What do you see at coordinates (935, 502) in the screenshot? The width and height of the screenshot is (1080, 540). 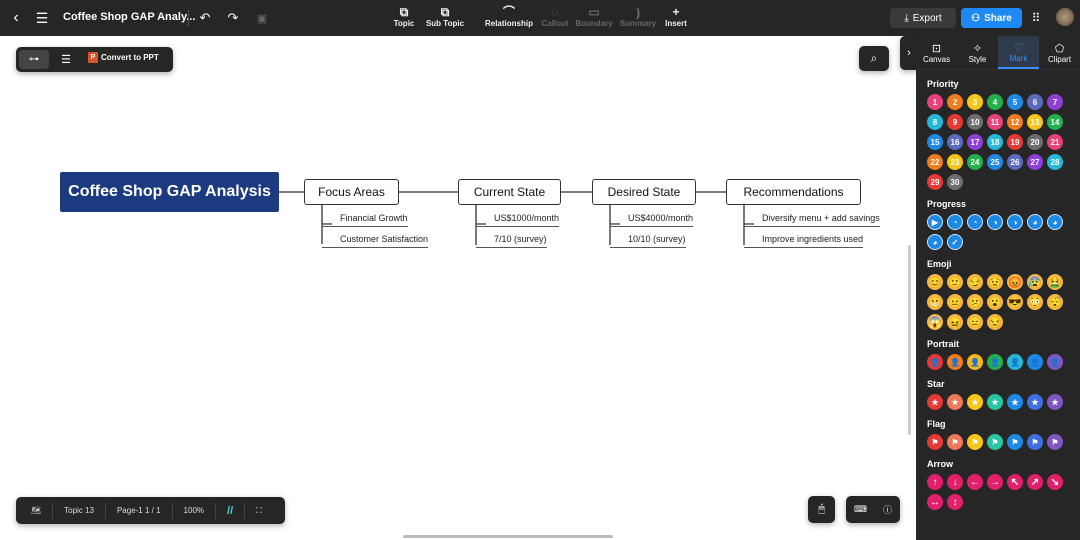 I see `arrow-icon: ↔` at bounding box center [935, 502].